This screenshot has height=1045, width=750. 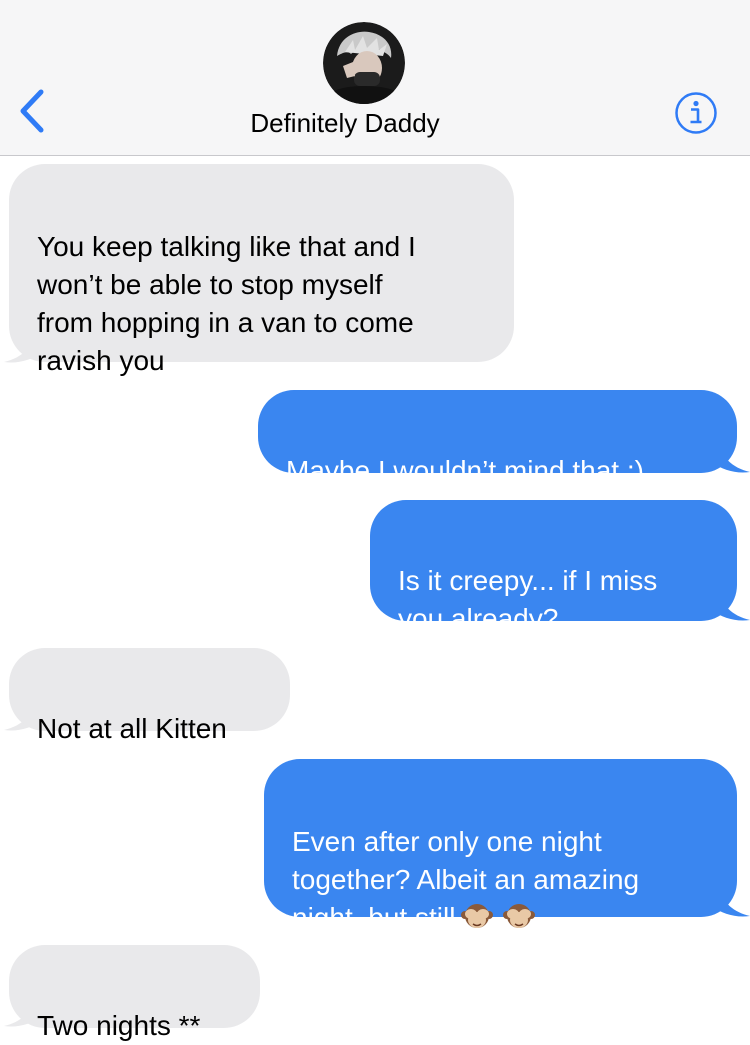 What do you see at coordinates (497, 438) in the screenshot?
I see `message-bubble-outgoing: Maybe I wouldn’t mind that ;)` at bounding box center [497, 438].